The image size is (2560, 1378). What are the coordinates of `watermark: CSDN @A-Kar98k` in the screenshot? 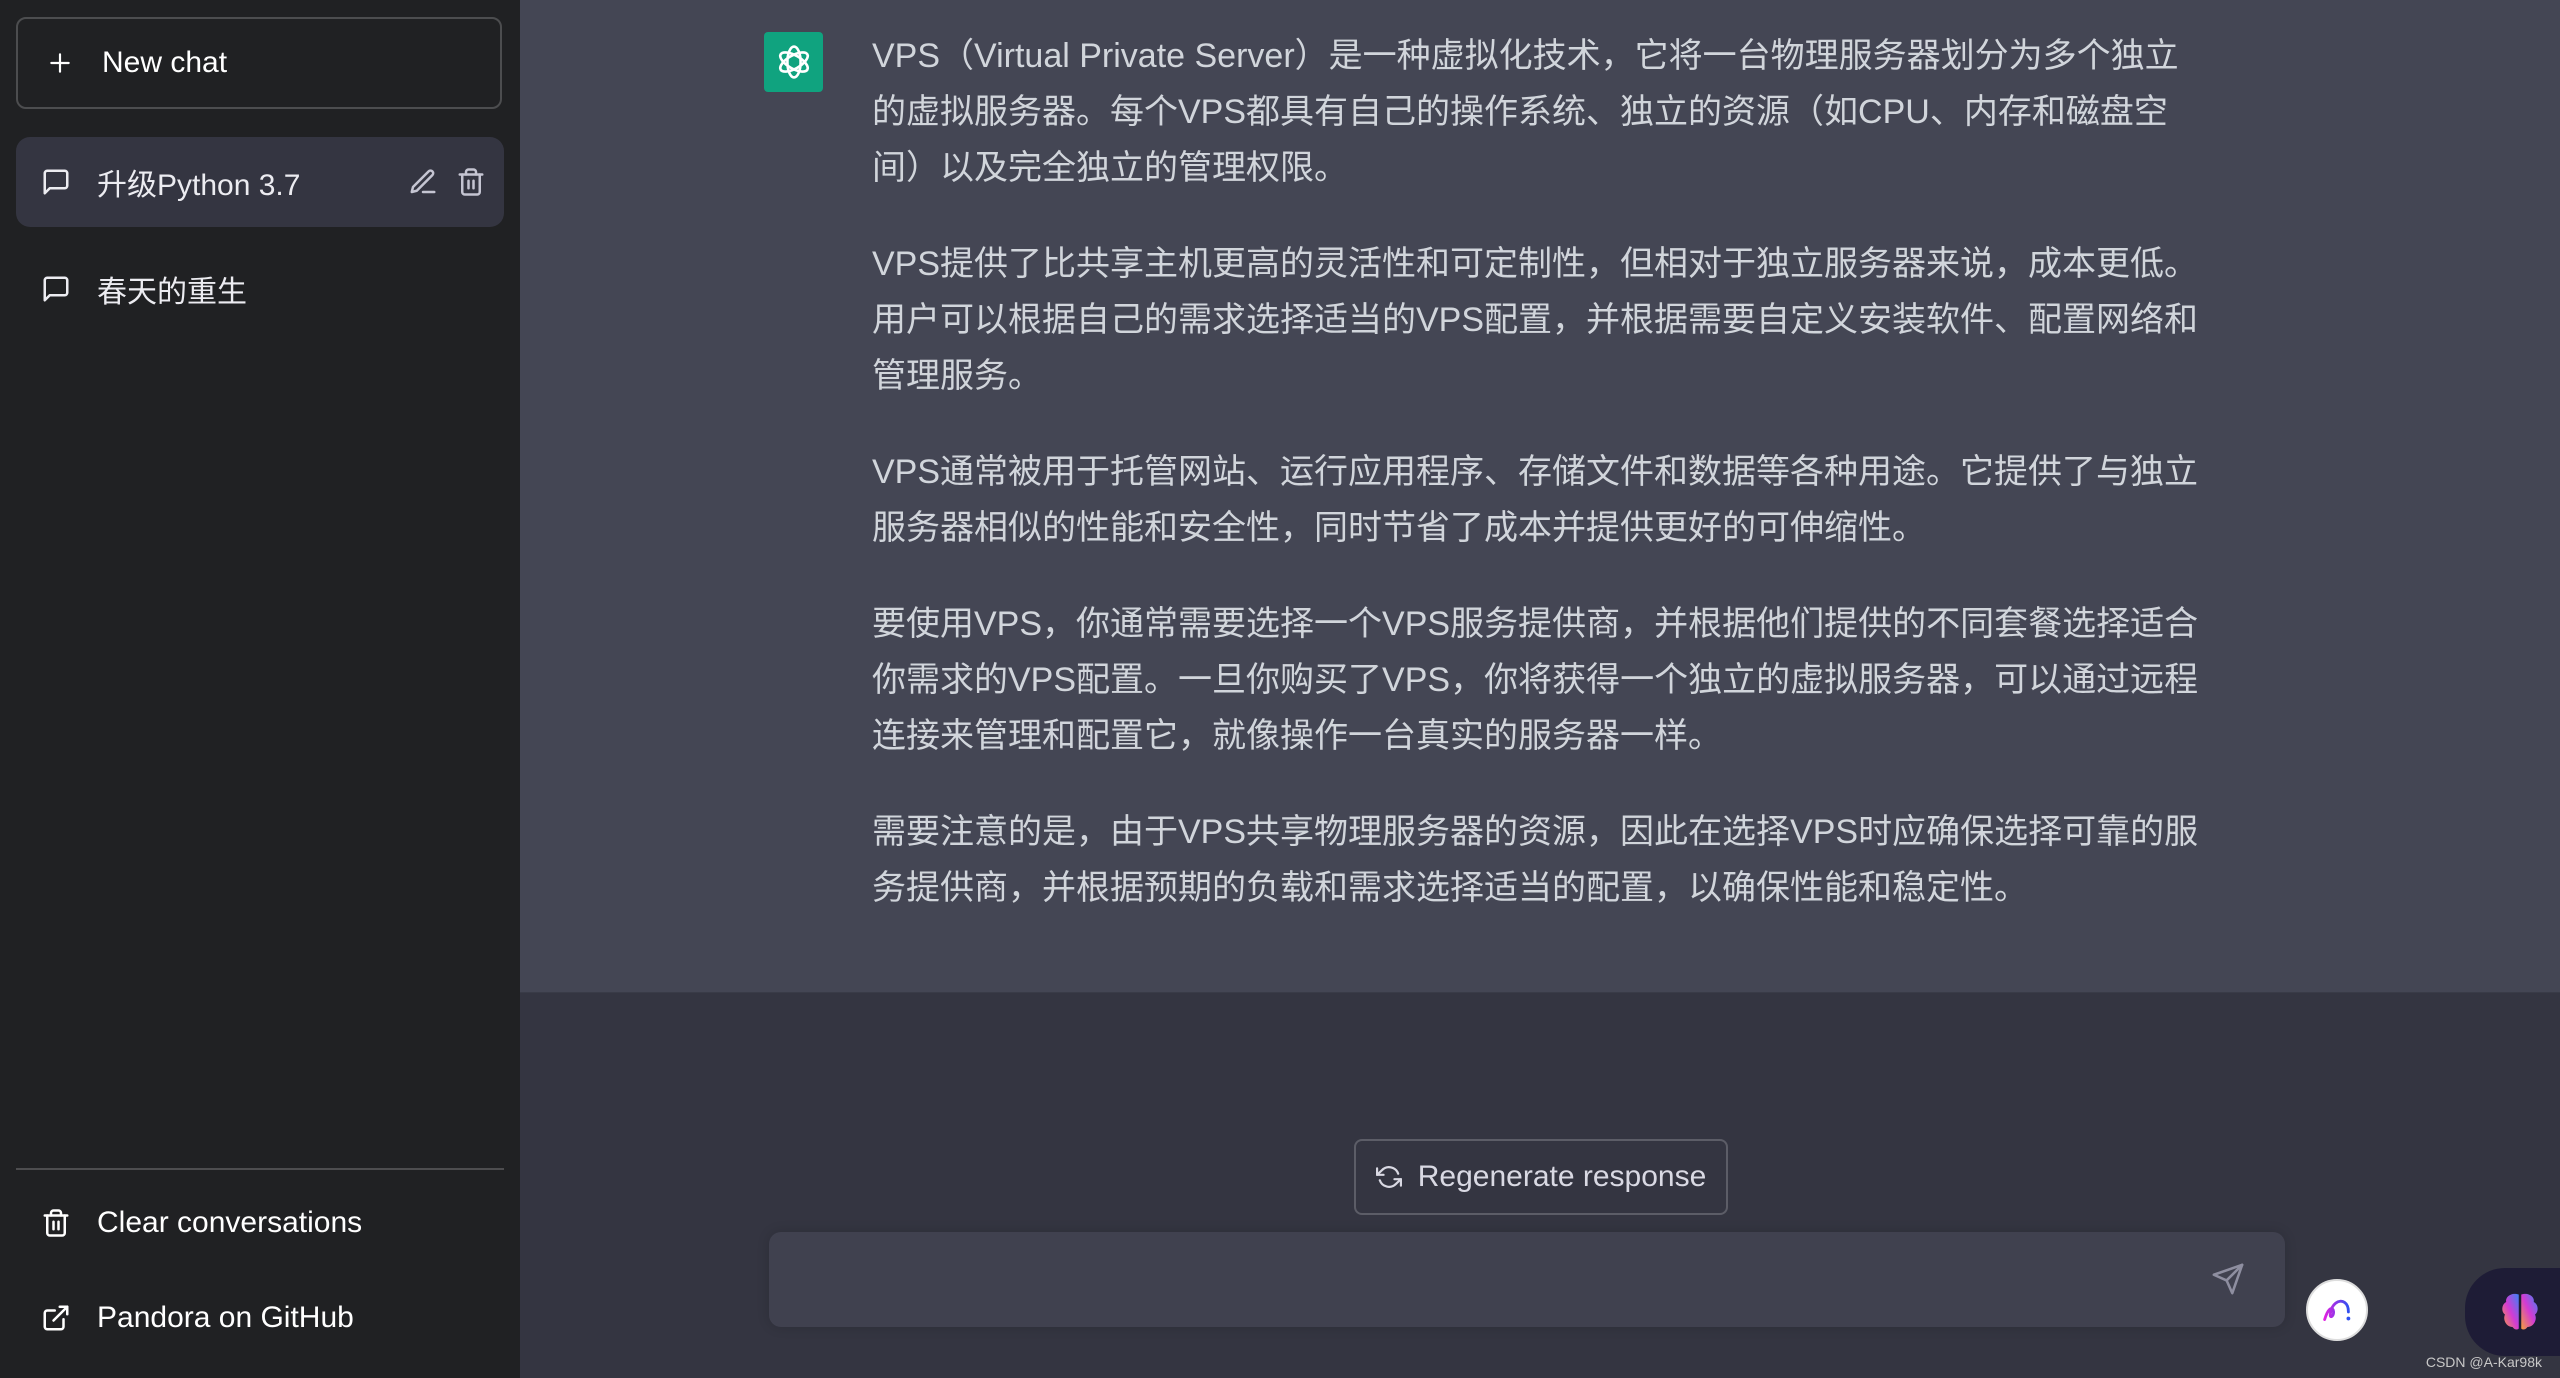 It's located at (2483, 1362).